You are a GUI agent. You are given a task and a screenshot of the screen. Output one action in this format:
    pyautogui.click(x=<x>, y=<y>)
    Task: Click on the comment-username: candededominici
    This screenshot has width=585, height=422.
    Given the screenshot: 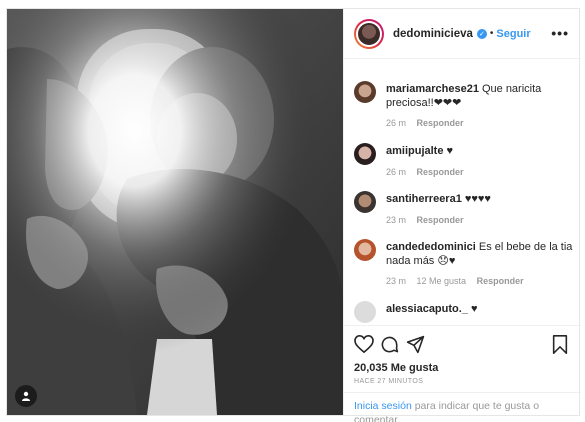 What is the action you would take?
    pyautogui.click(x=431, y=247)
    